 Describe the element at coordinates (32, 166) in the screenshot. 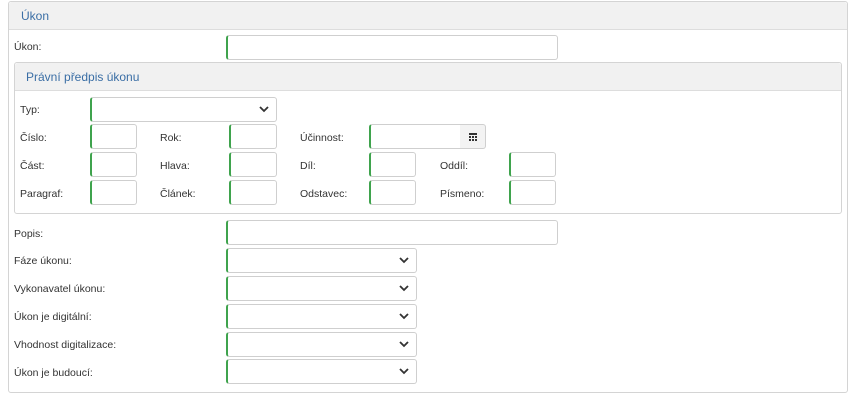

I see `cast-label: Část:` at that location.